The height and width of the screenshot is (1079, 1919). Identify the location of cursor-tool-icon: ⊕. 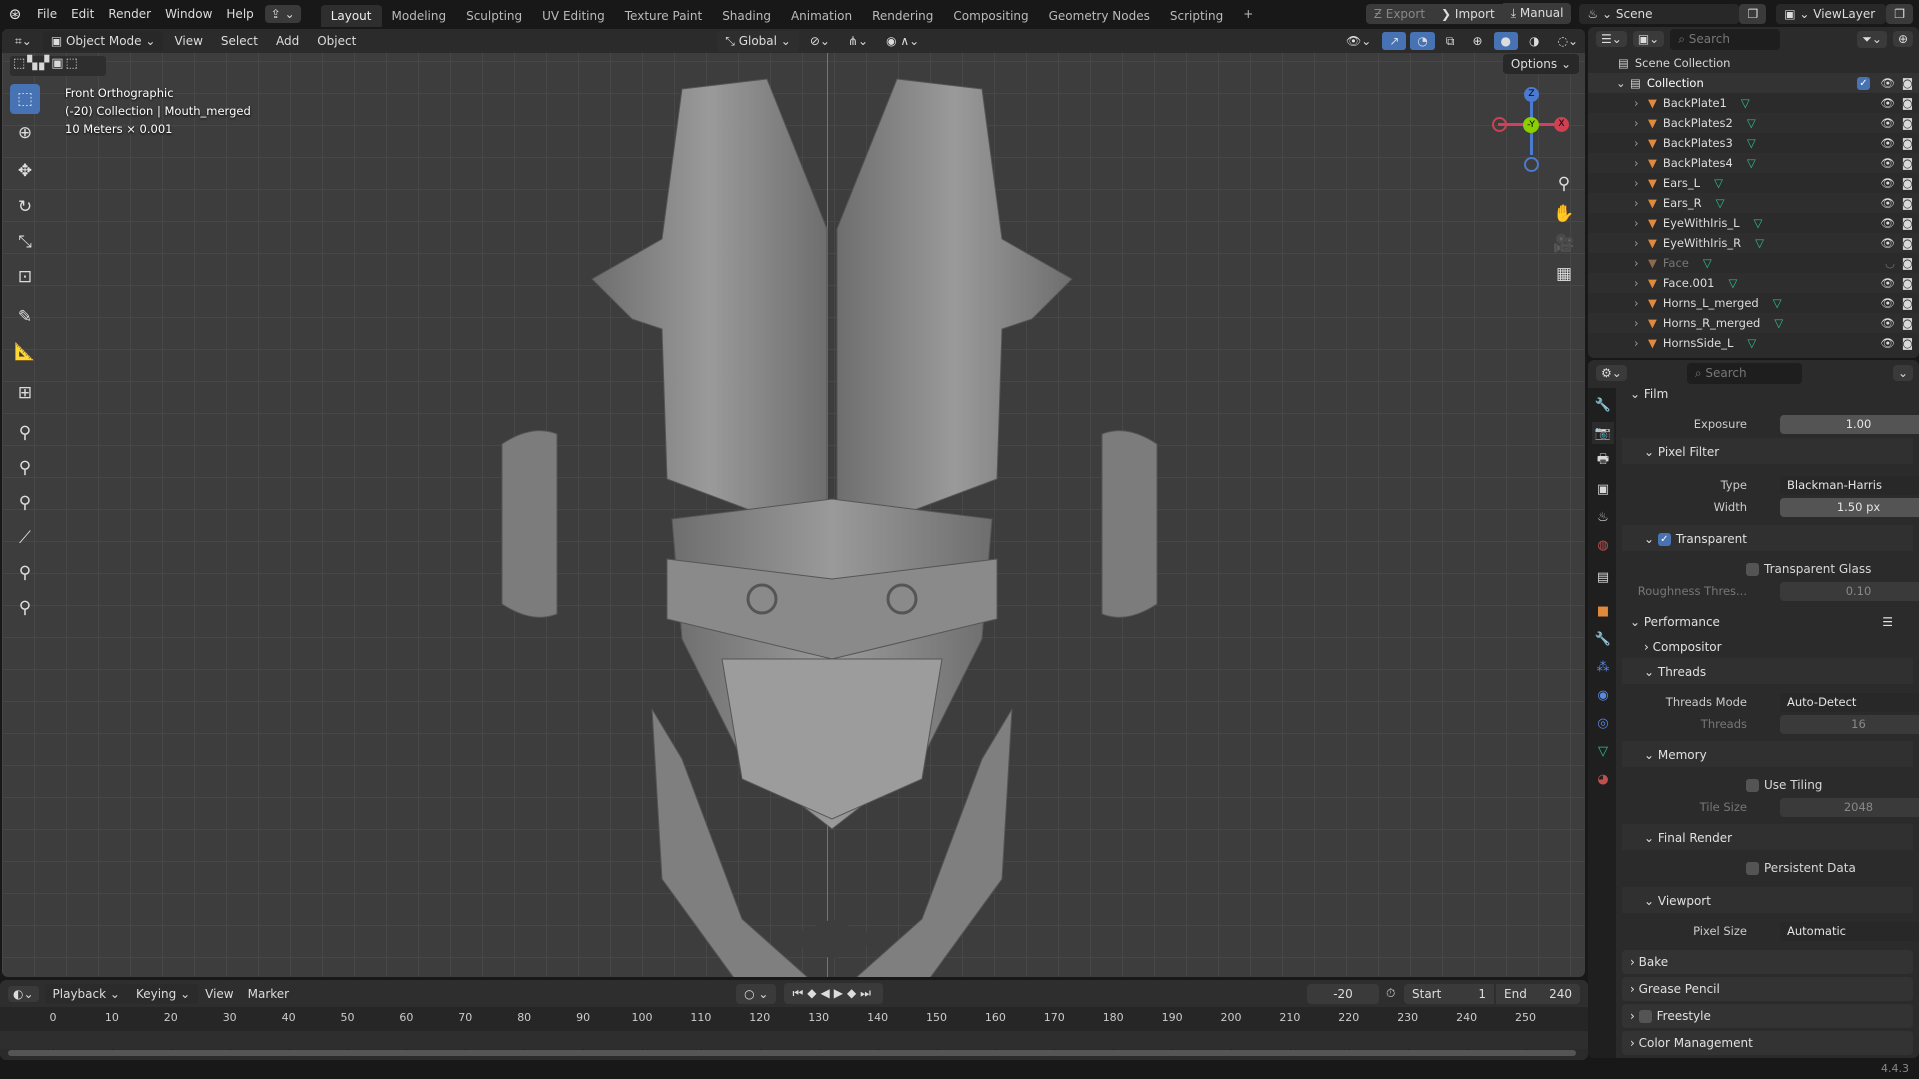
(25, 133).